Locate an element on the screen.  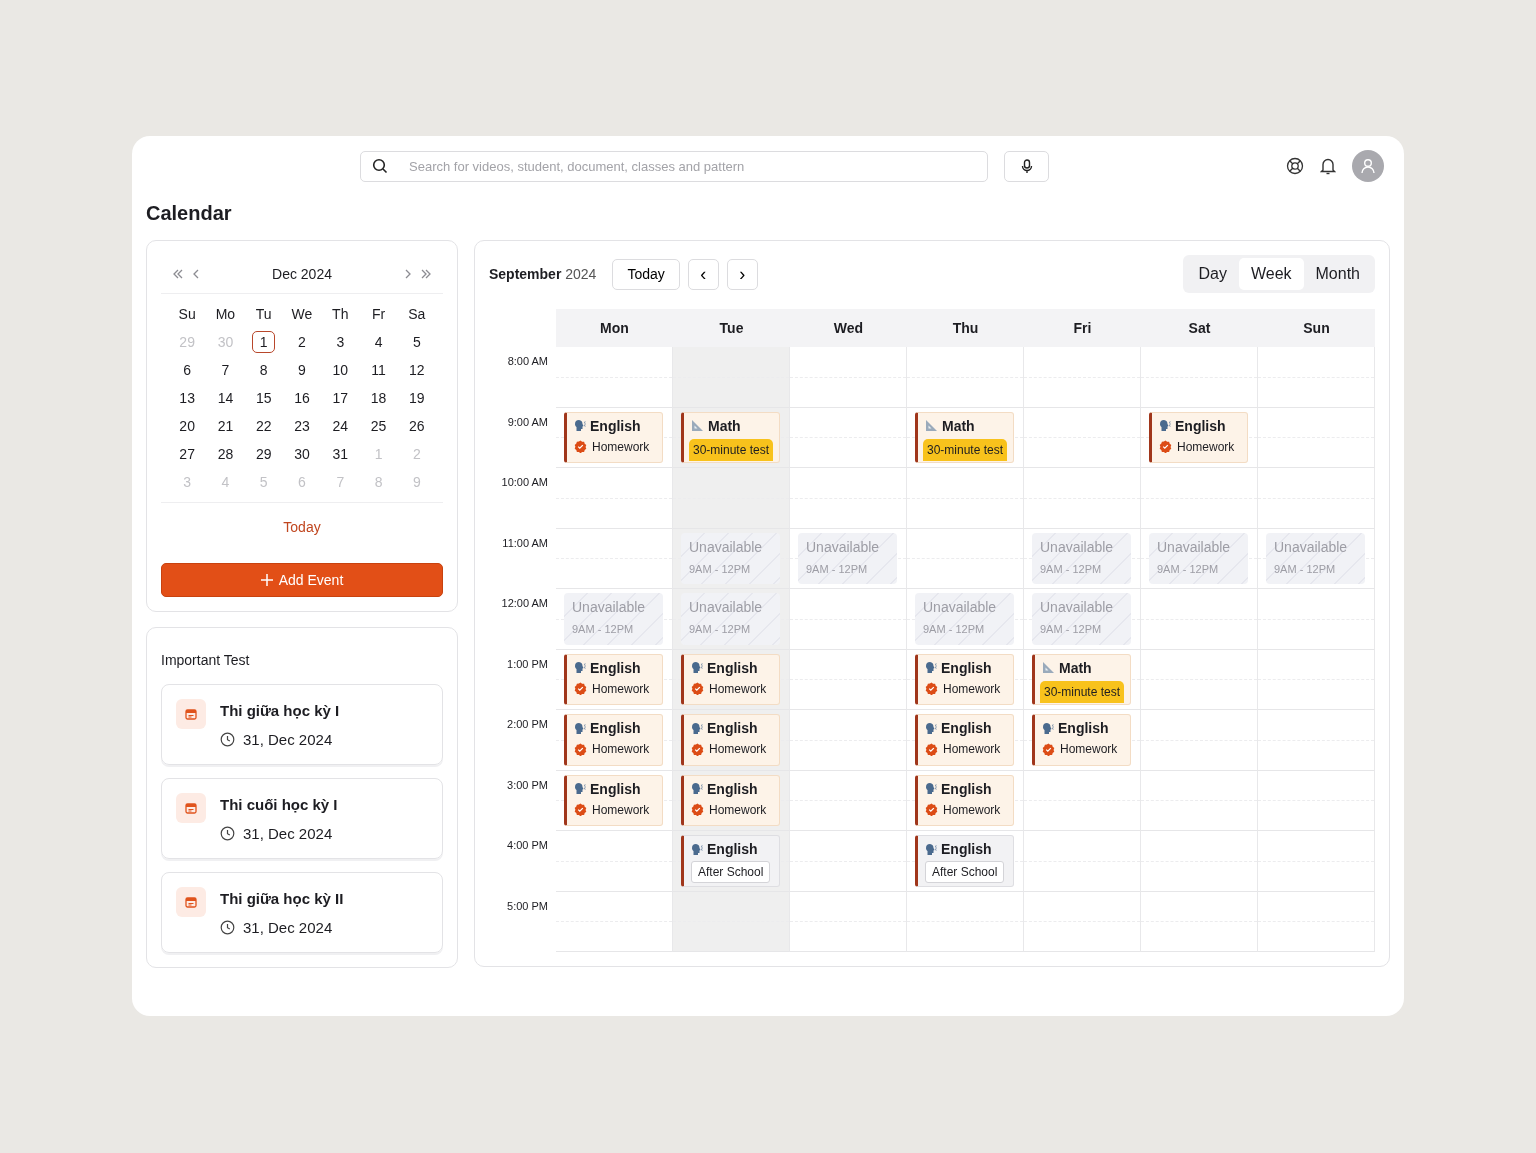
calendar-day: 21 is located at coordinates (225, 426).